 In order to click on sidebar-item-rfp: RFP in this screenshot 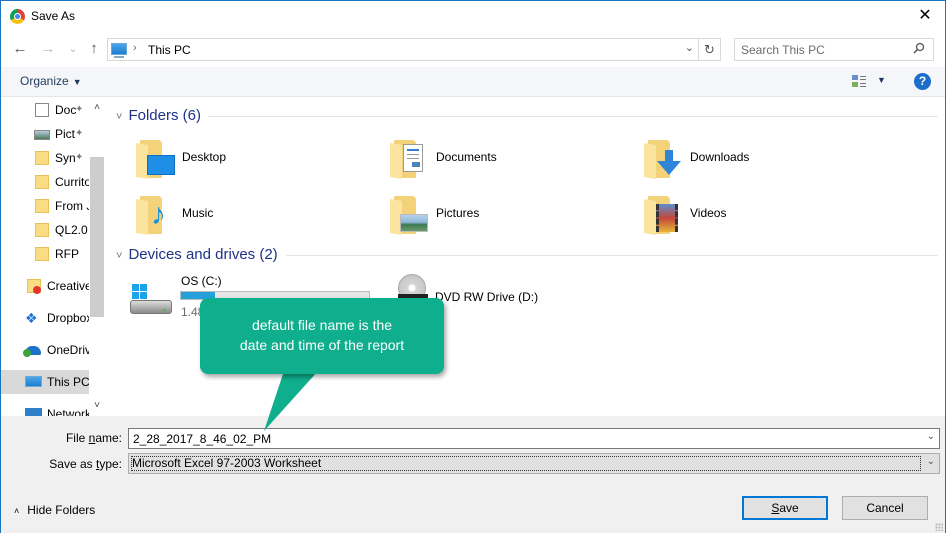, I will do `click(45, 254)`.